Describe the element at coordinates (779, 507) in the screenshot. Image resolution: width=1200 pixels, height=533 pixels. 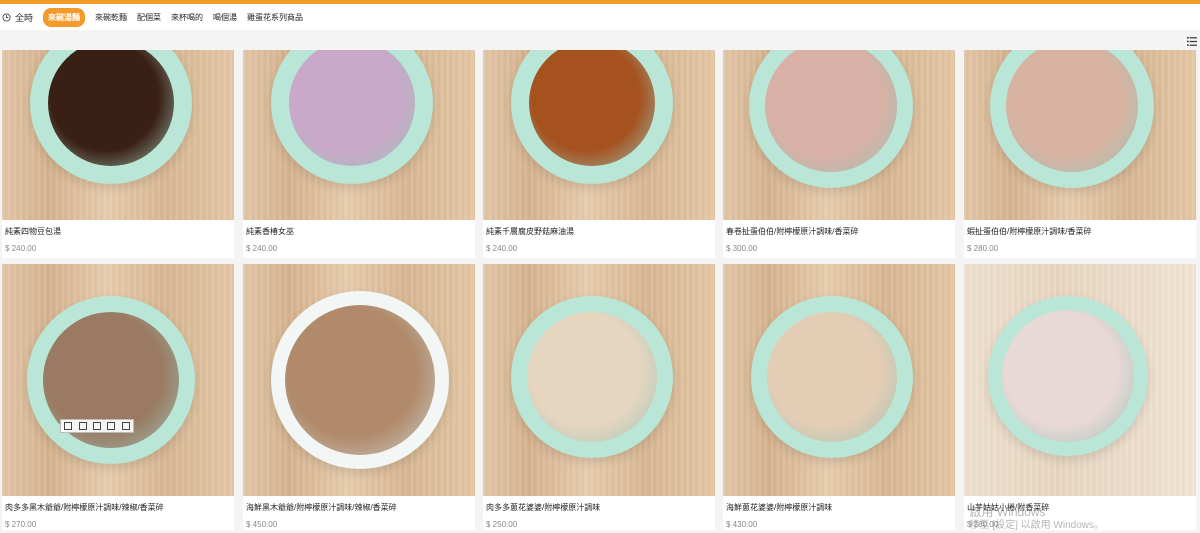
I see `product-name: 海鮮蔥花婆婆/附檸檬原汁調味` at that location.